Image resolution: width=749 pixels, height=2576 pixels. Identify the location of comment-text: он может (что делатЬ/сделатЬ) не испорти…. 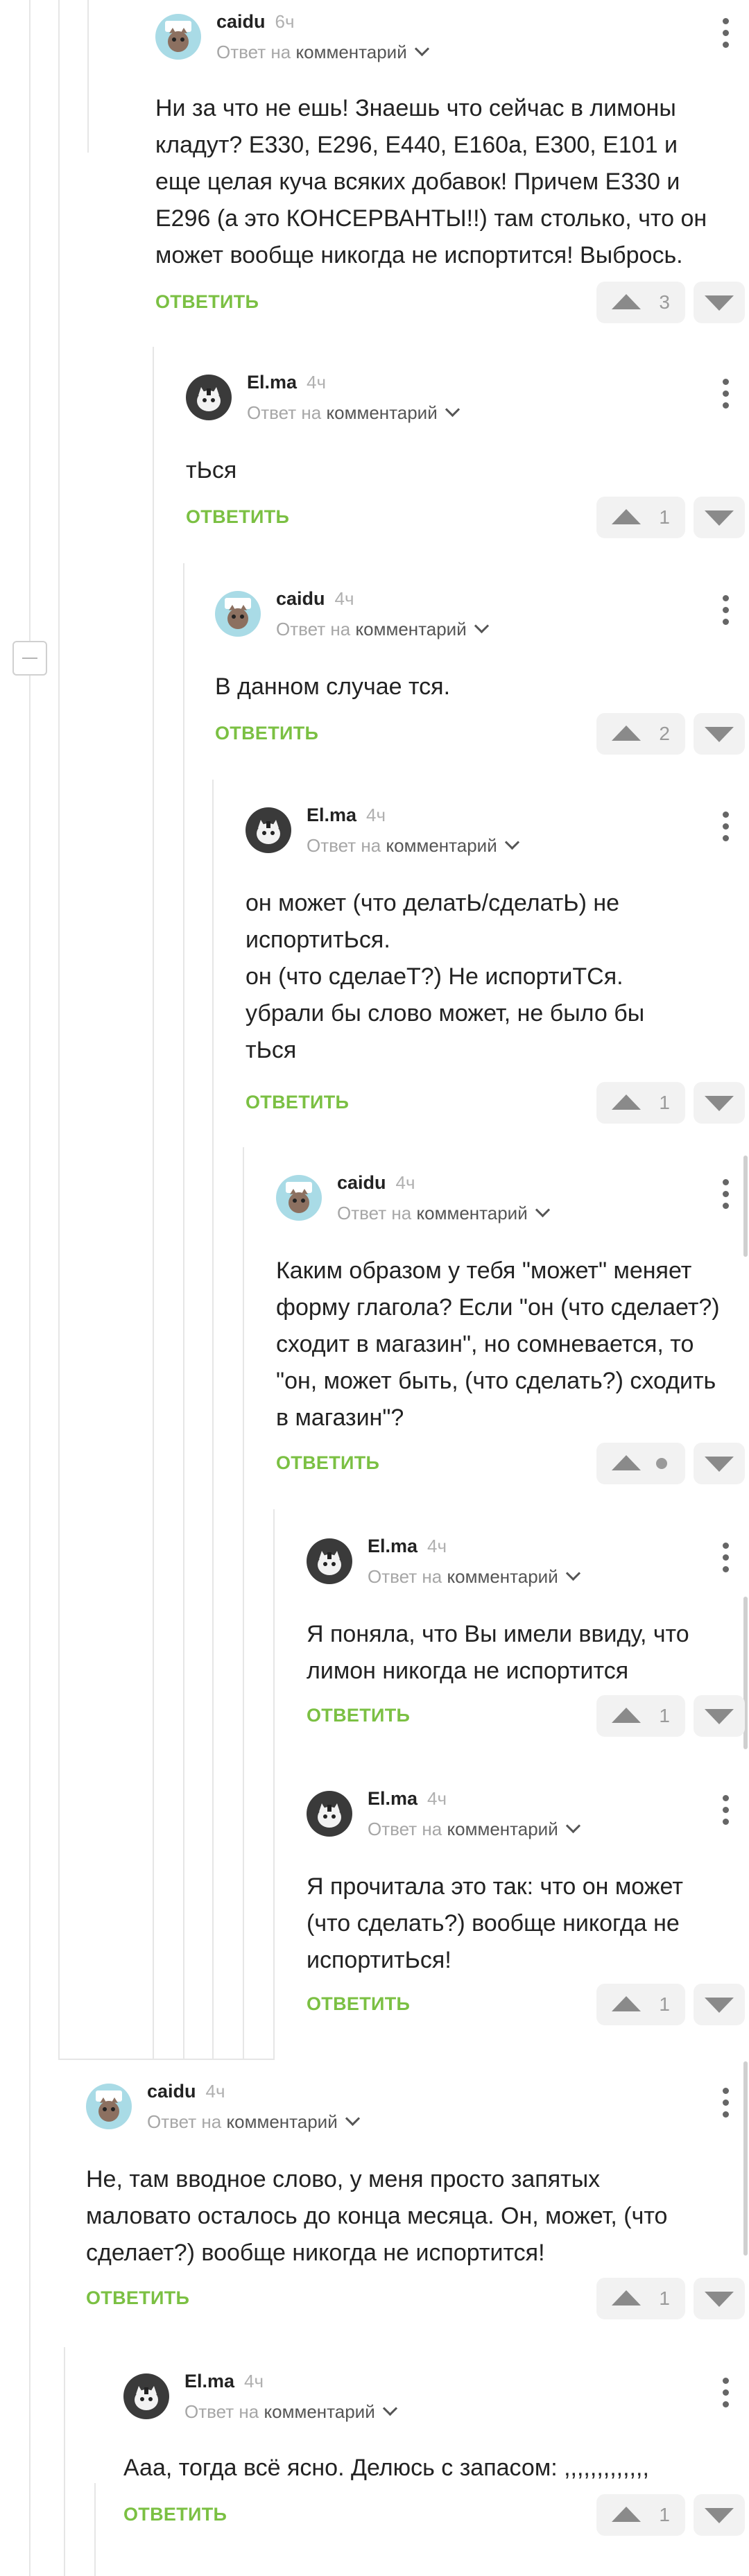
(445, 976).